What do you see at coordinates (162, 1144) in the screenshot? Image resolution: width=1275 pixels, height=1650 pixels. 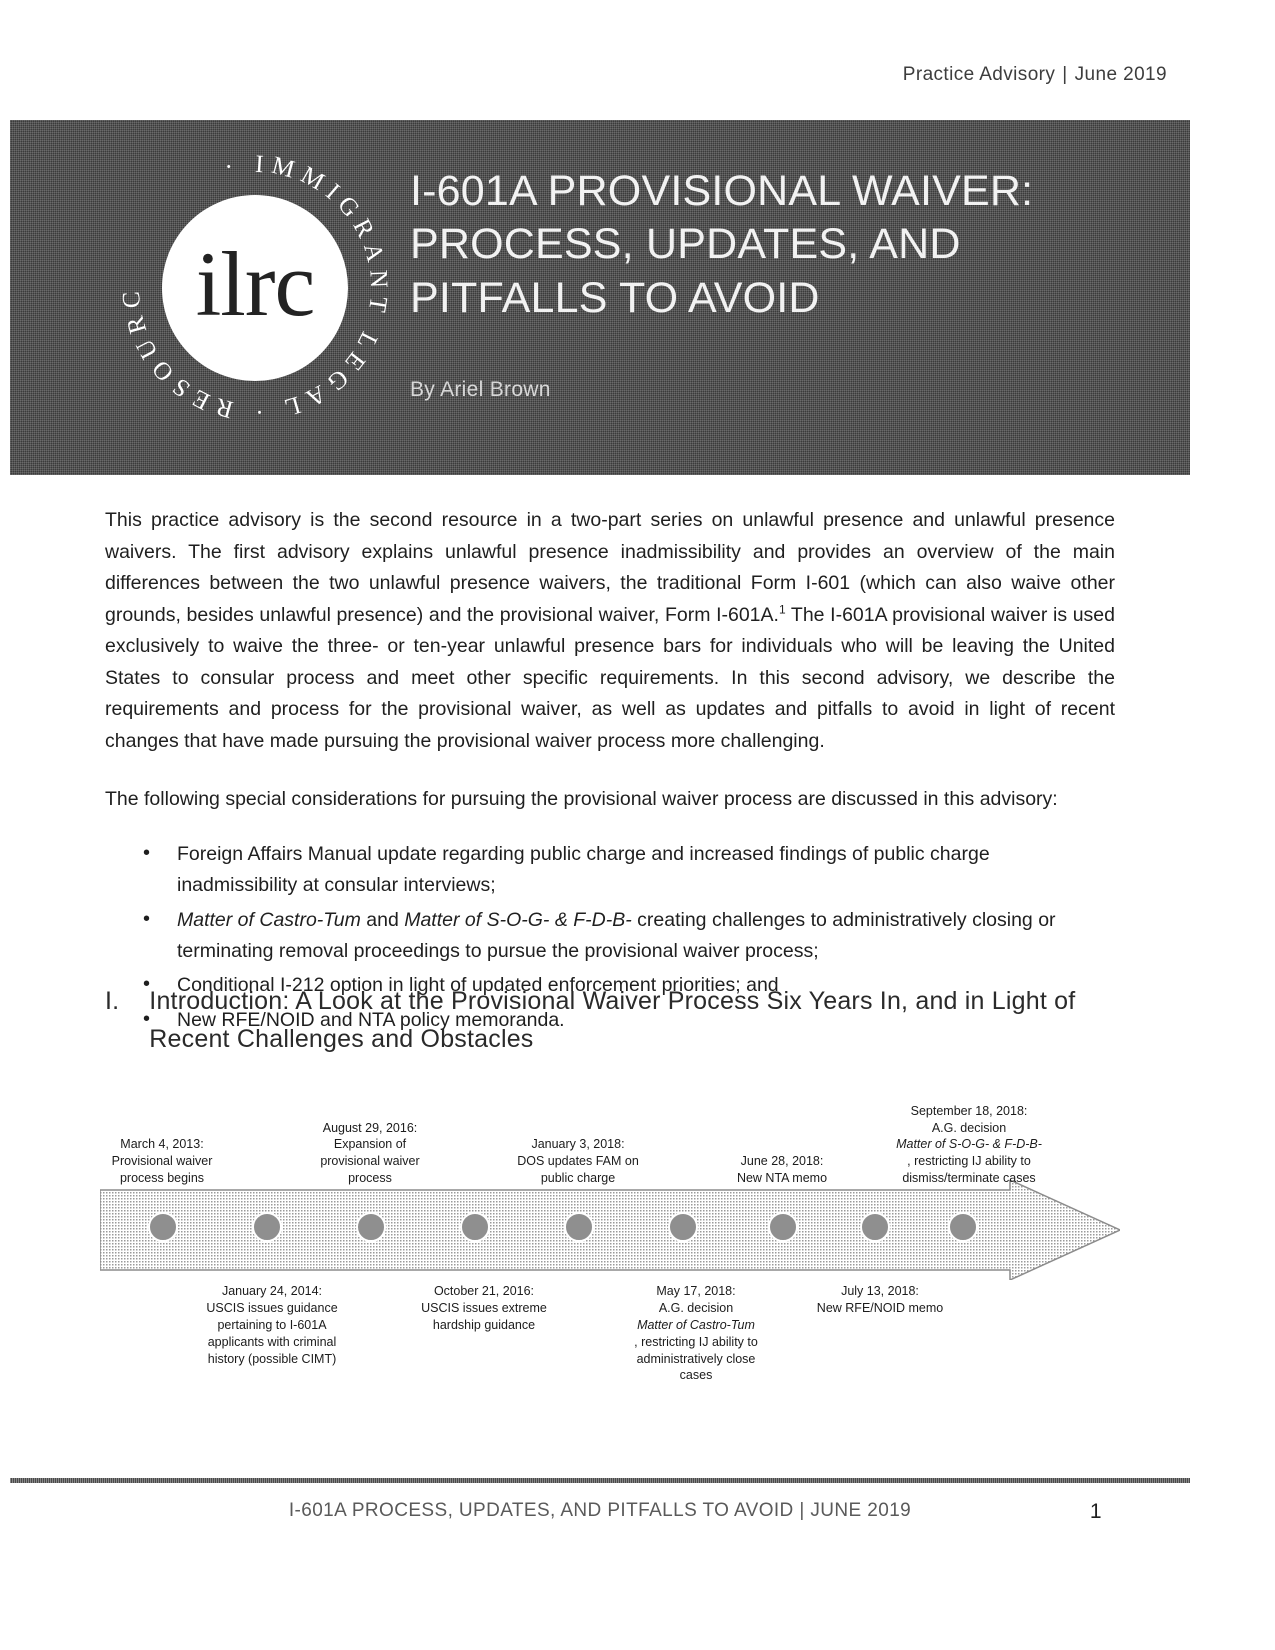 I see `timeline-event-date: March 4, 2013:` at bounding box center [162, 1144].